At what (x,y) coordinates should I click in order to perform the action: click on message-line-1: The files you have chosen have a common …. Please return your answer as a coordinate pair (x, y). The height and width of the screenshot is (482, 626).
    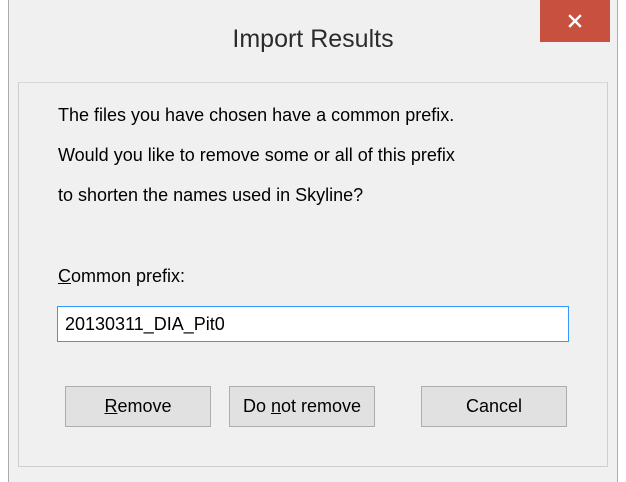
    Looking at the image, I should click on (256, 115).